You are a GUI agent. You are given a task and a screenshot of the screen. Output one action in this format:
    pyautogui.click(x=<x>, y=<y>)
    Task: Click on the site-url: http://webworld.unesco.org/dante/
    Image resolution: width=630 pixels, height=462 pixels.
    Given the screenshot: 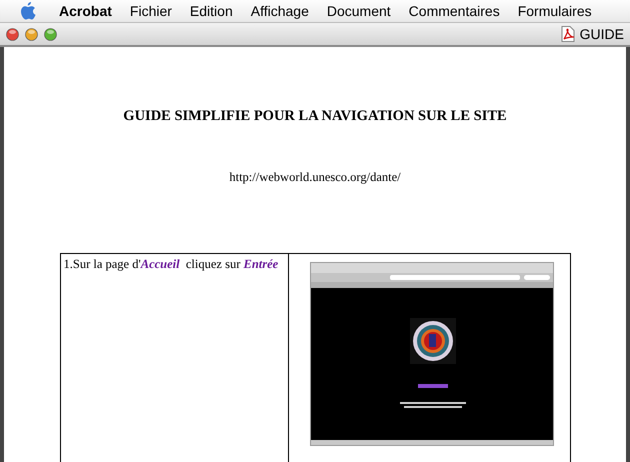 What is the action you would take?
    pyautogui.click(x=315, y=177)
    